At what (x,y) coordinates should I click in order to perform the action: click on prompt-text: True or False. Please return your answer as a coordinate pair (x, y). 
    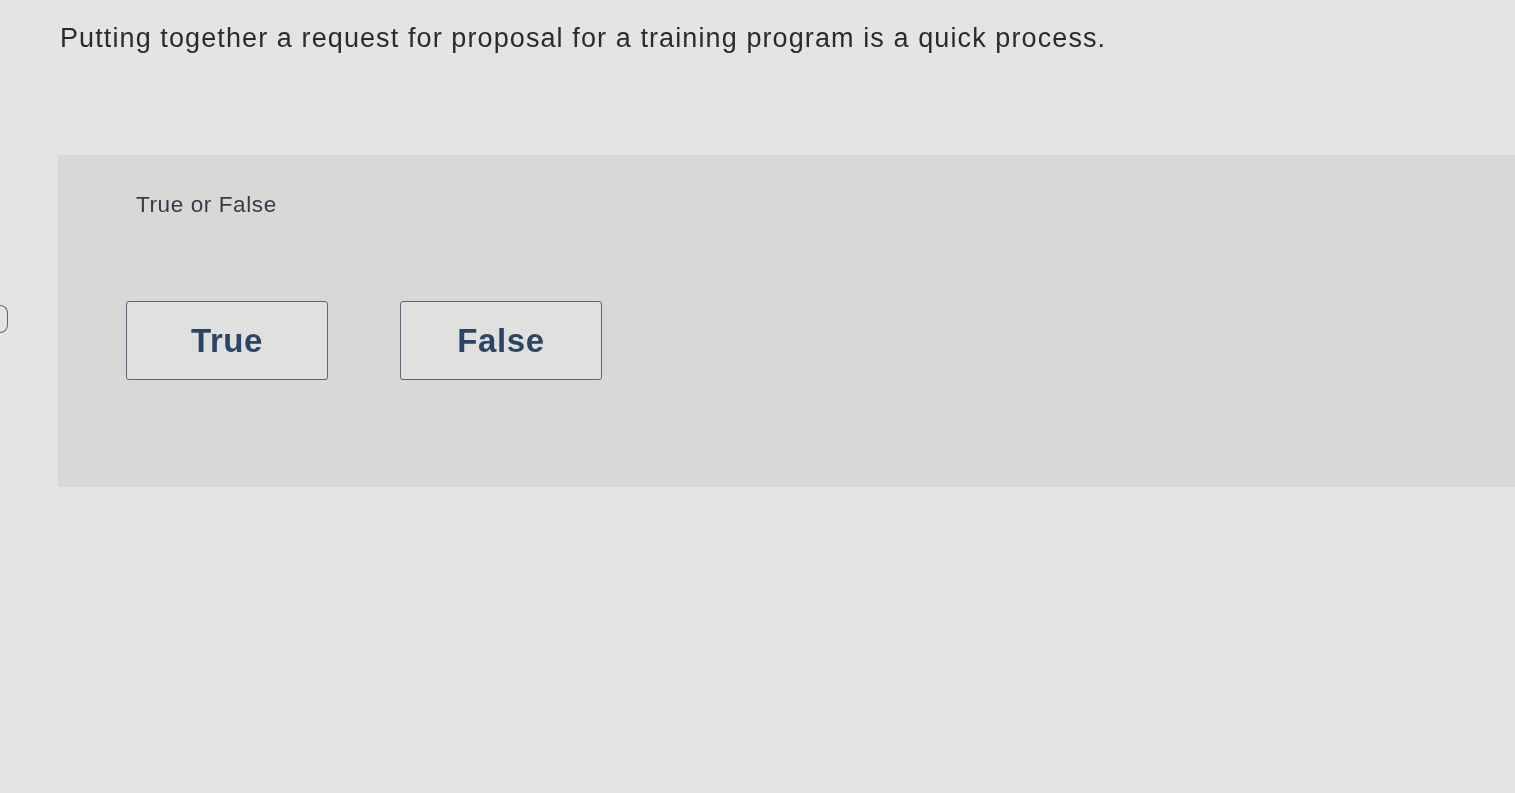
    Looking at the image, I should click on (207, 205).